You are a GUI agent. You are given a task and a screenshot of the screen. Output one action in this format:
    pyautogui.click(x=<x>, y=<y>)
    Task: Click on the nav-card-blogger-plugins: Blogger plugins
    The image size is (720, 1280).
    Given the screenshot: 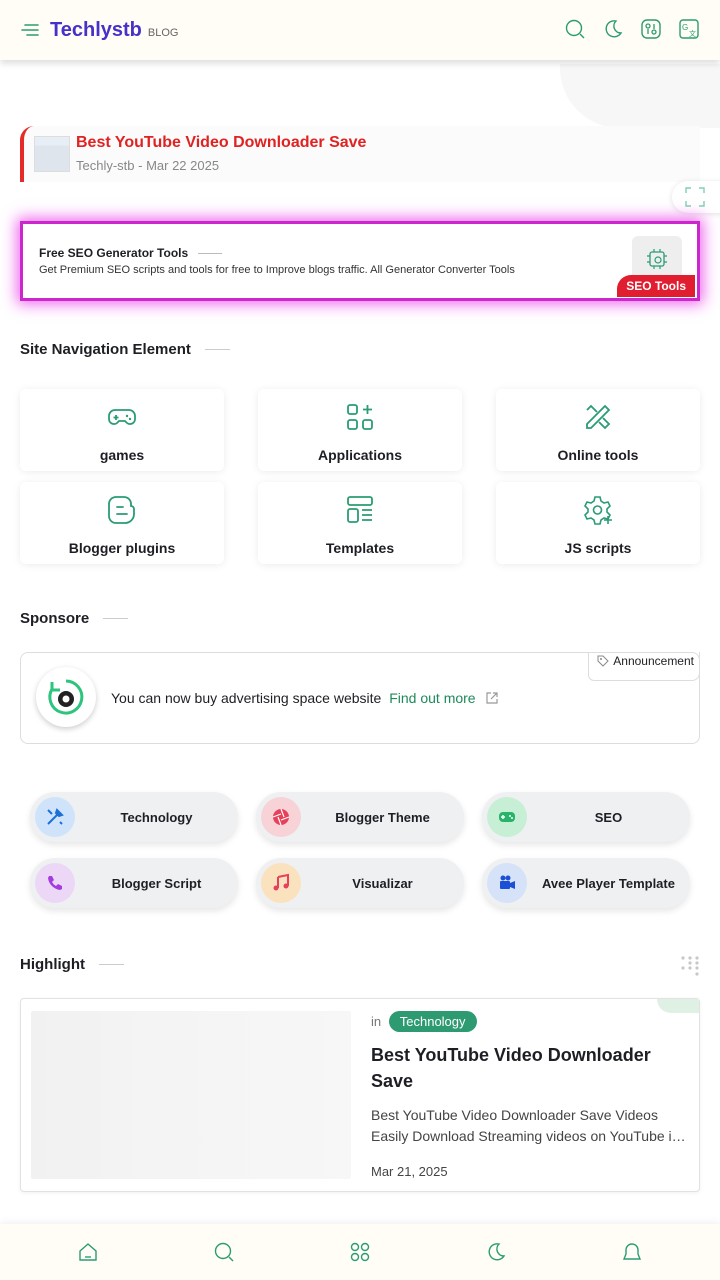 What is the action you would take?
    pyautogui.click(x=122, y=523)
    